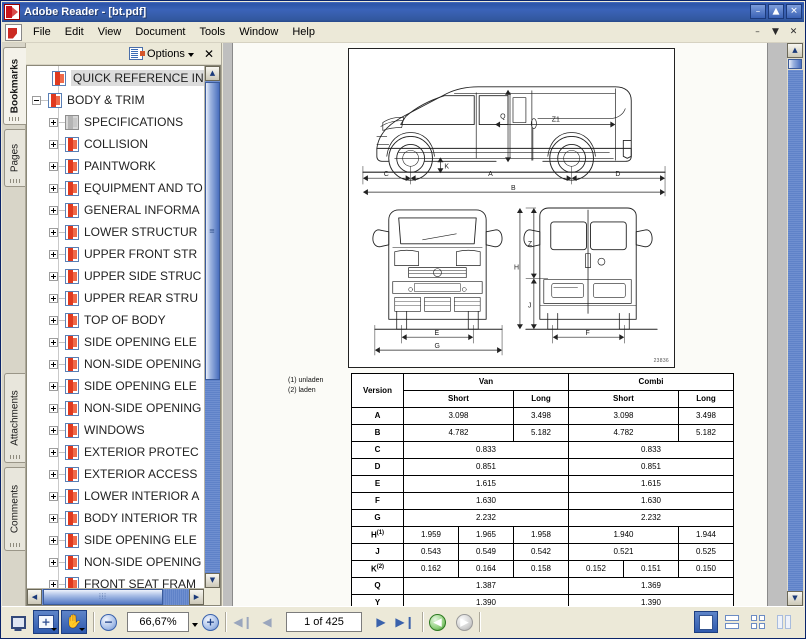 This screenshot has height=639, width=806. What do you see at coordinates (137, 53) in the screenshot?
I see `bookmark-options-icon` at bounding box center [137, 53].